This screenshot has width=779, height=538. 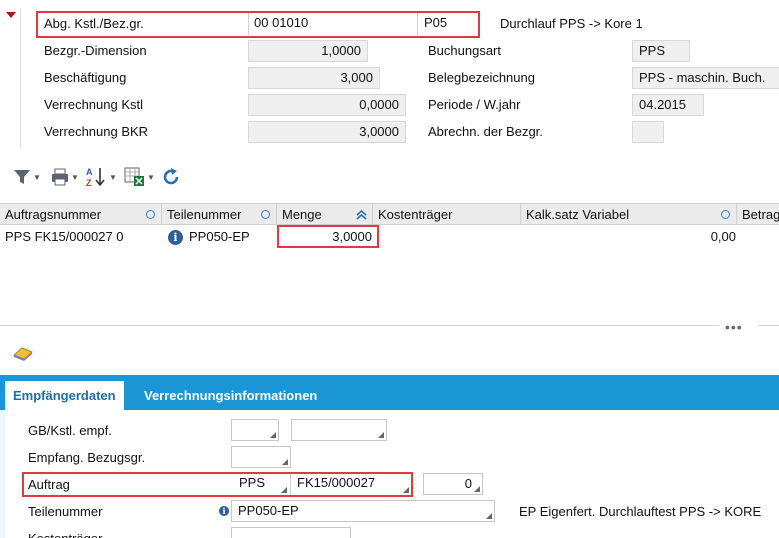 What do you see at coordinates (2, 474) in the screenshot?
I see `panel-left-border` at bounding box center [2, 474].